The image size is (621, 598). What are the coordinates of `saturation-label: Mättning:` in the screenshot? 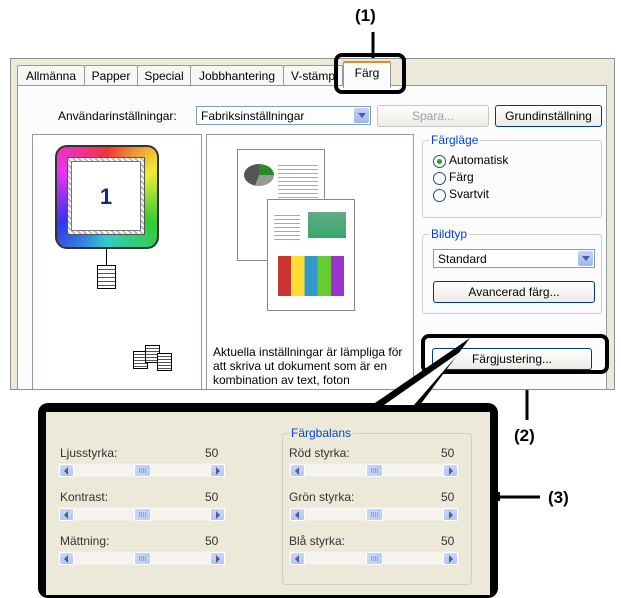 It's located at (85, 541).